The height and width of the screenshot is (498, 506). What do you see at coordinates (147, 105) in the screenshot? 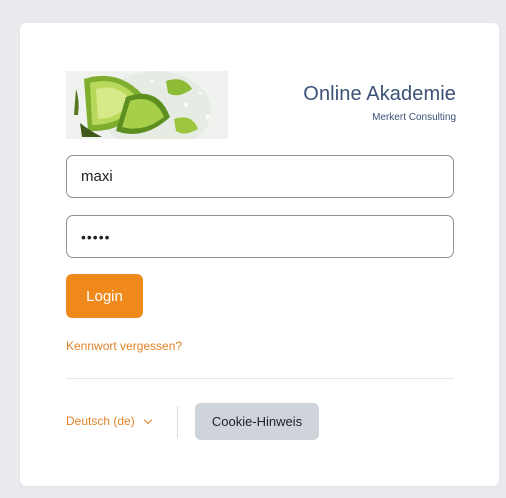
I see `lime-slices-image` at bounding box center [147, 105].